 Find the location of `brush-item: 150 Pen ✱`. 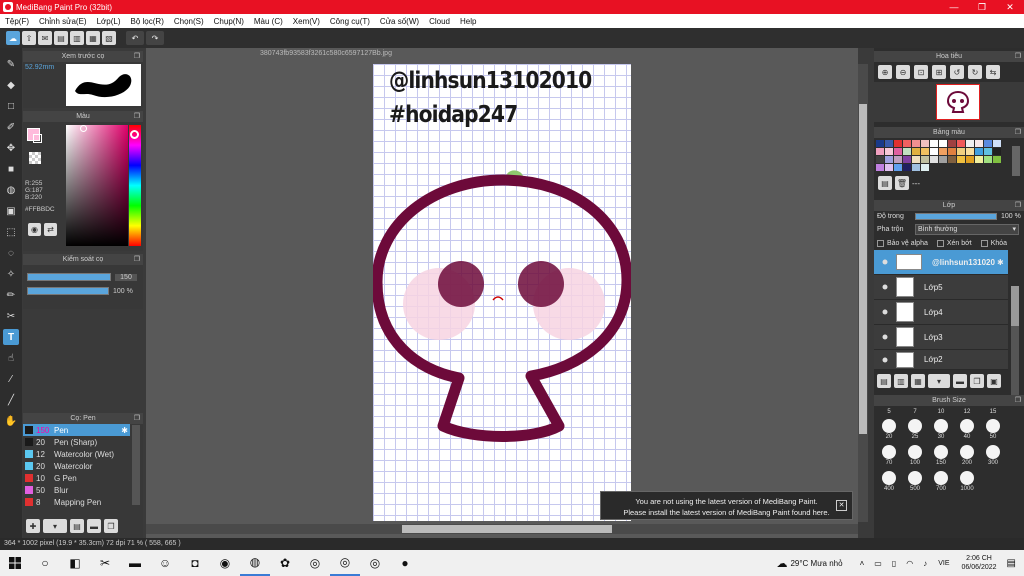

brush-item: 150 Pen ✱ is located at coordinates (76, 430).